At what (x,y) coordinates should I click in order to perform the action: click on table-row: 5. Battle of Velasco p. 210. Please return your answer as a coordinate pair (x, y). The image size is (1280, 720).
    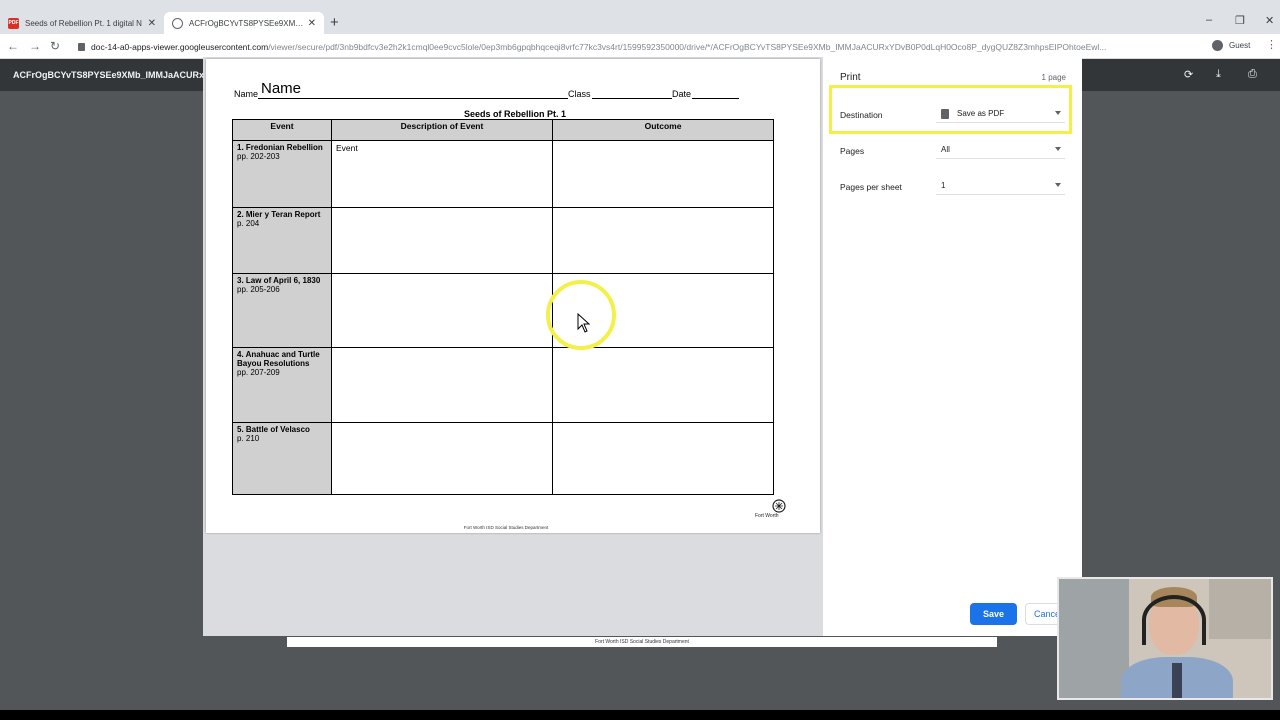
    Looking at the image, I should click on (503, 458).